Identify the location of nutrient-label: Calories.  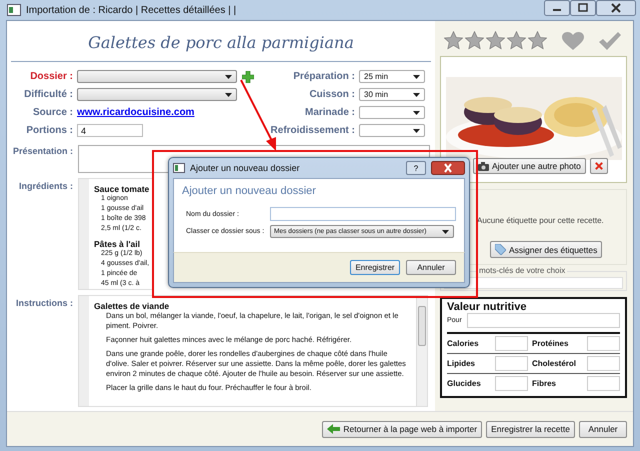
(463, 343).